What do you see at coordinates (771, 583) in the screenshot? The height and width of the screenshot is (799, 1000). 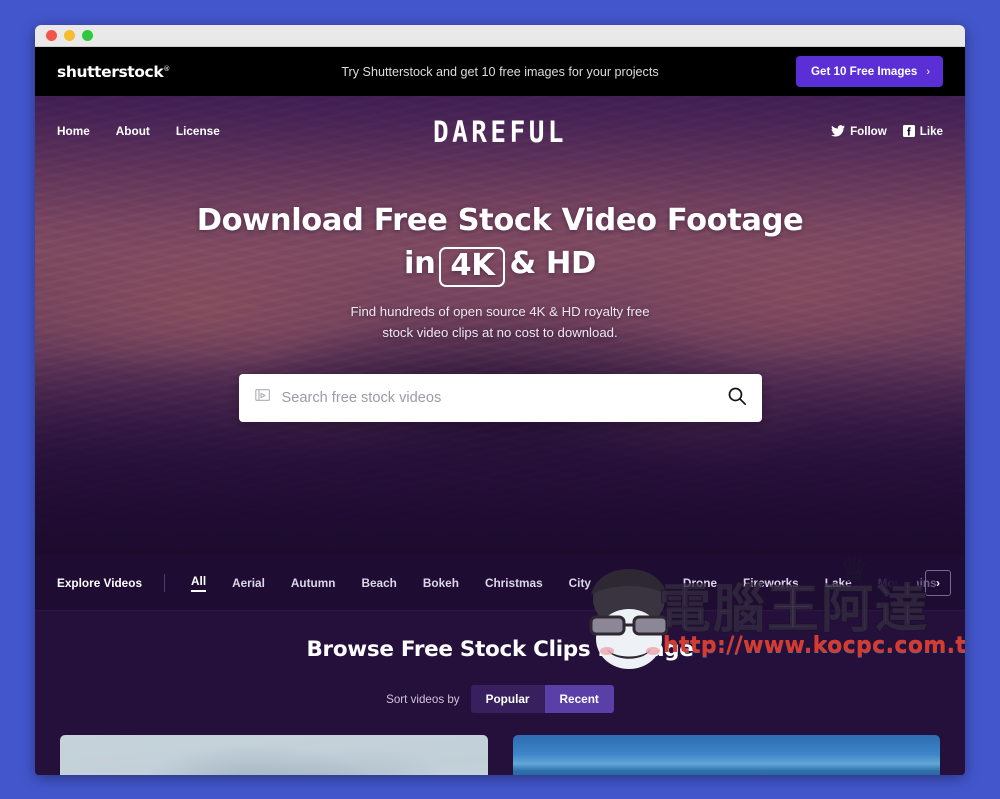 I see `category-fireworks: Fireworks` at bounding box center [771, 583].